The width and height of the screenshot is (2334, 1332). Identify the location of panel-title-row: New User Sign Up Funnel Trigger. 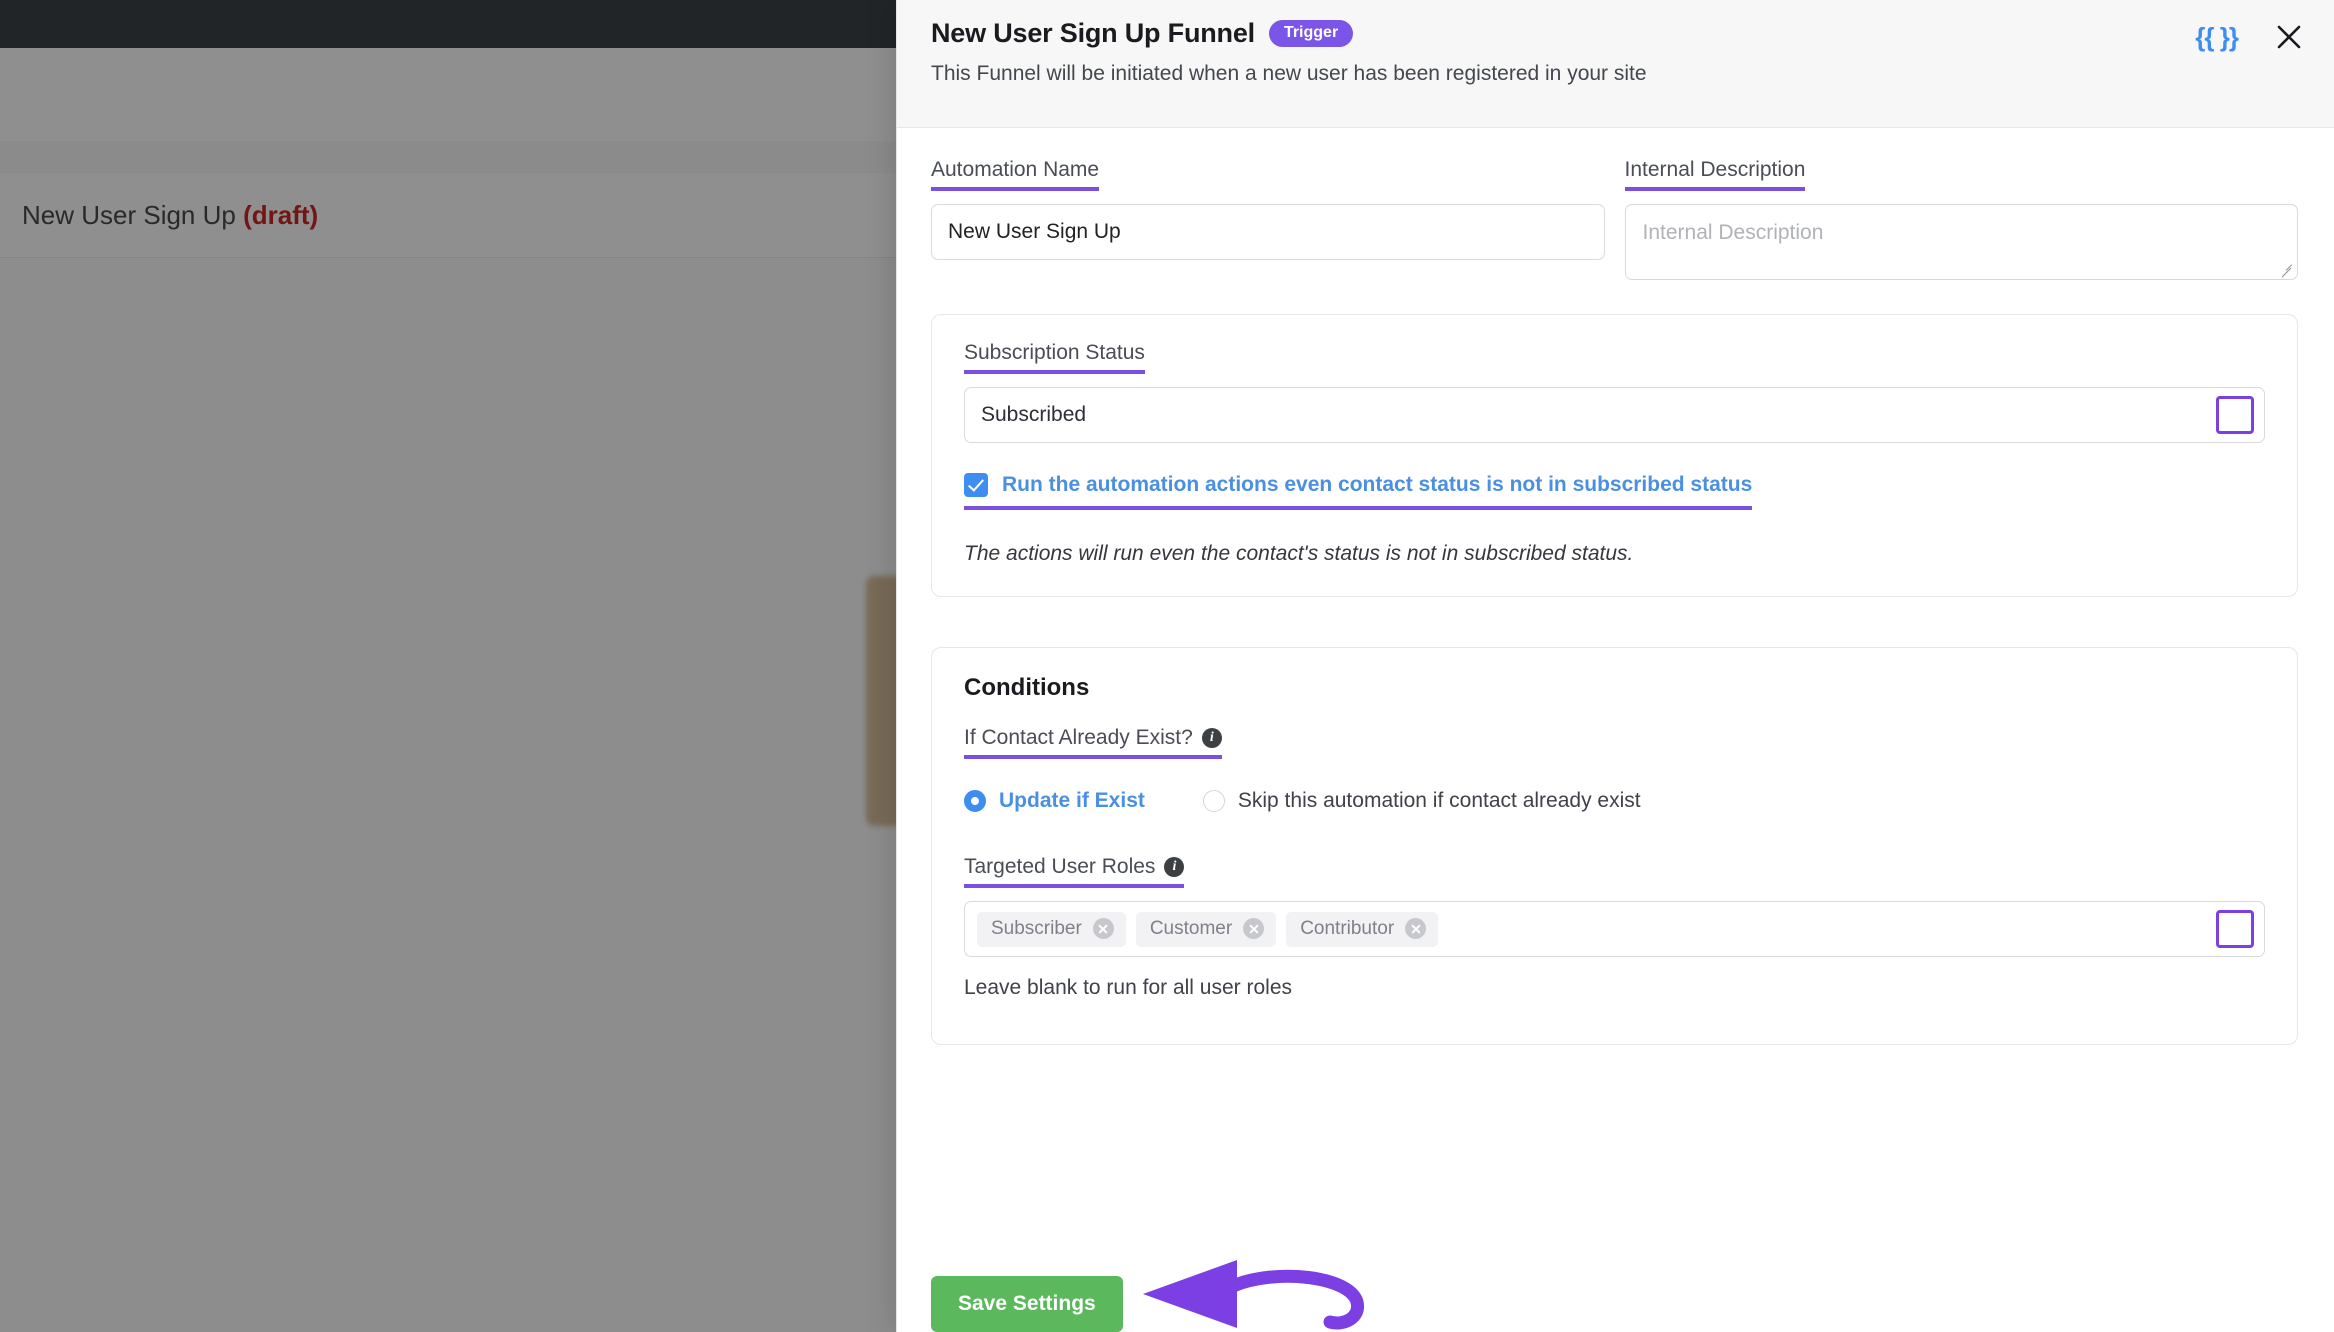
(1614, 33).